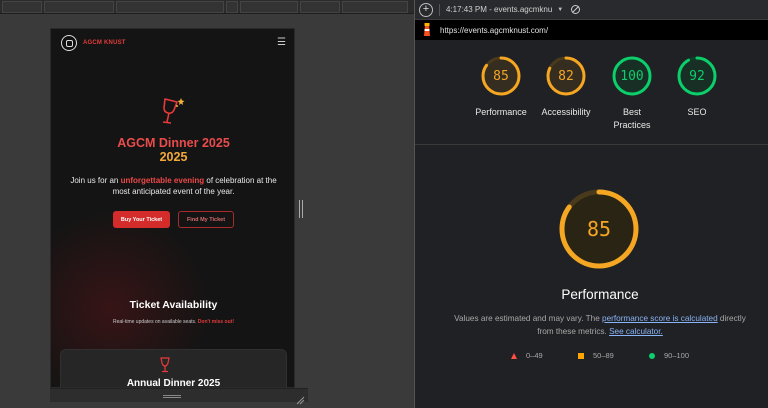  What do you see at coordinates (173, 143) in the screenshot?
I see `hero-title-line-1: AGCM Dinner 2025` at bounding box center [173, 143].